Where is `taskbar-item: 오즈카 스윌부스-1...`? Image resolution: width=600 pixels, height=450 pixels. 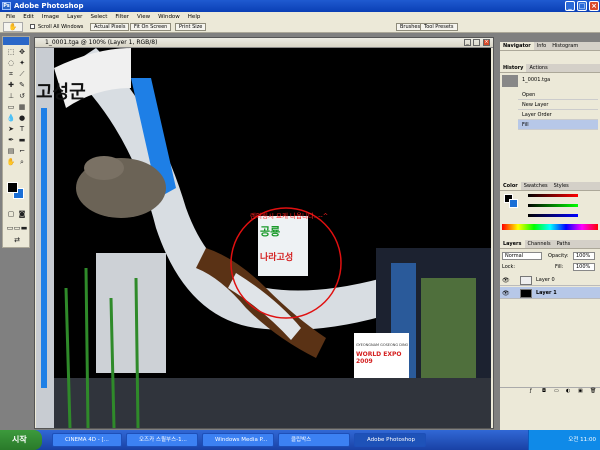
taskbar-item: 오즈카 스윌부스-1... is located at coordinates (162, 440).